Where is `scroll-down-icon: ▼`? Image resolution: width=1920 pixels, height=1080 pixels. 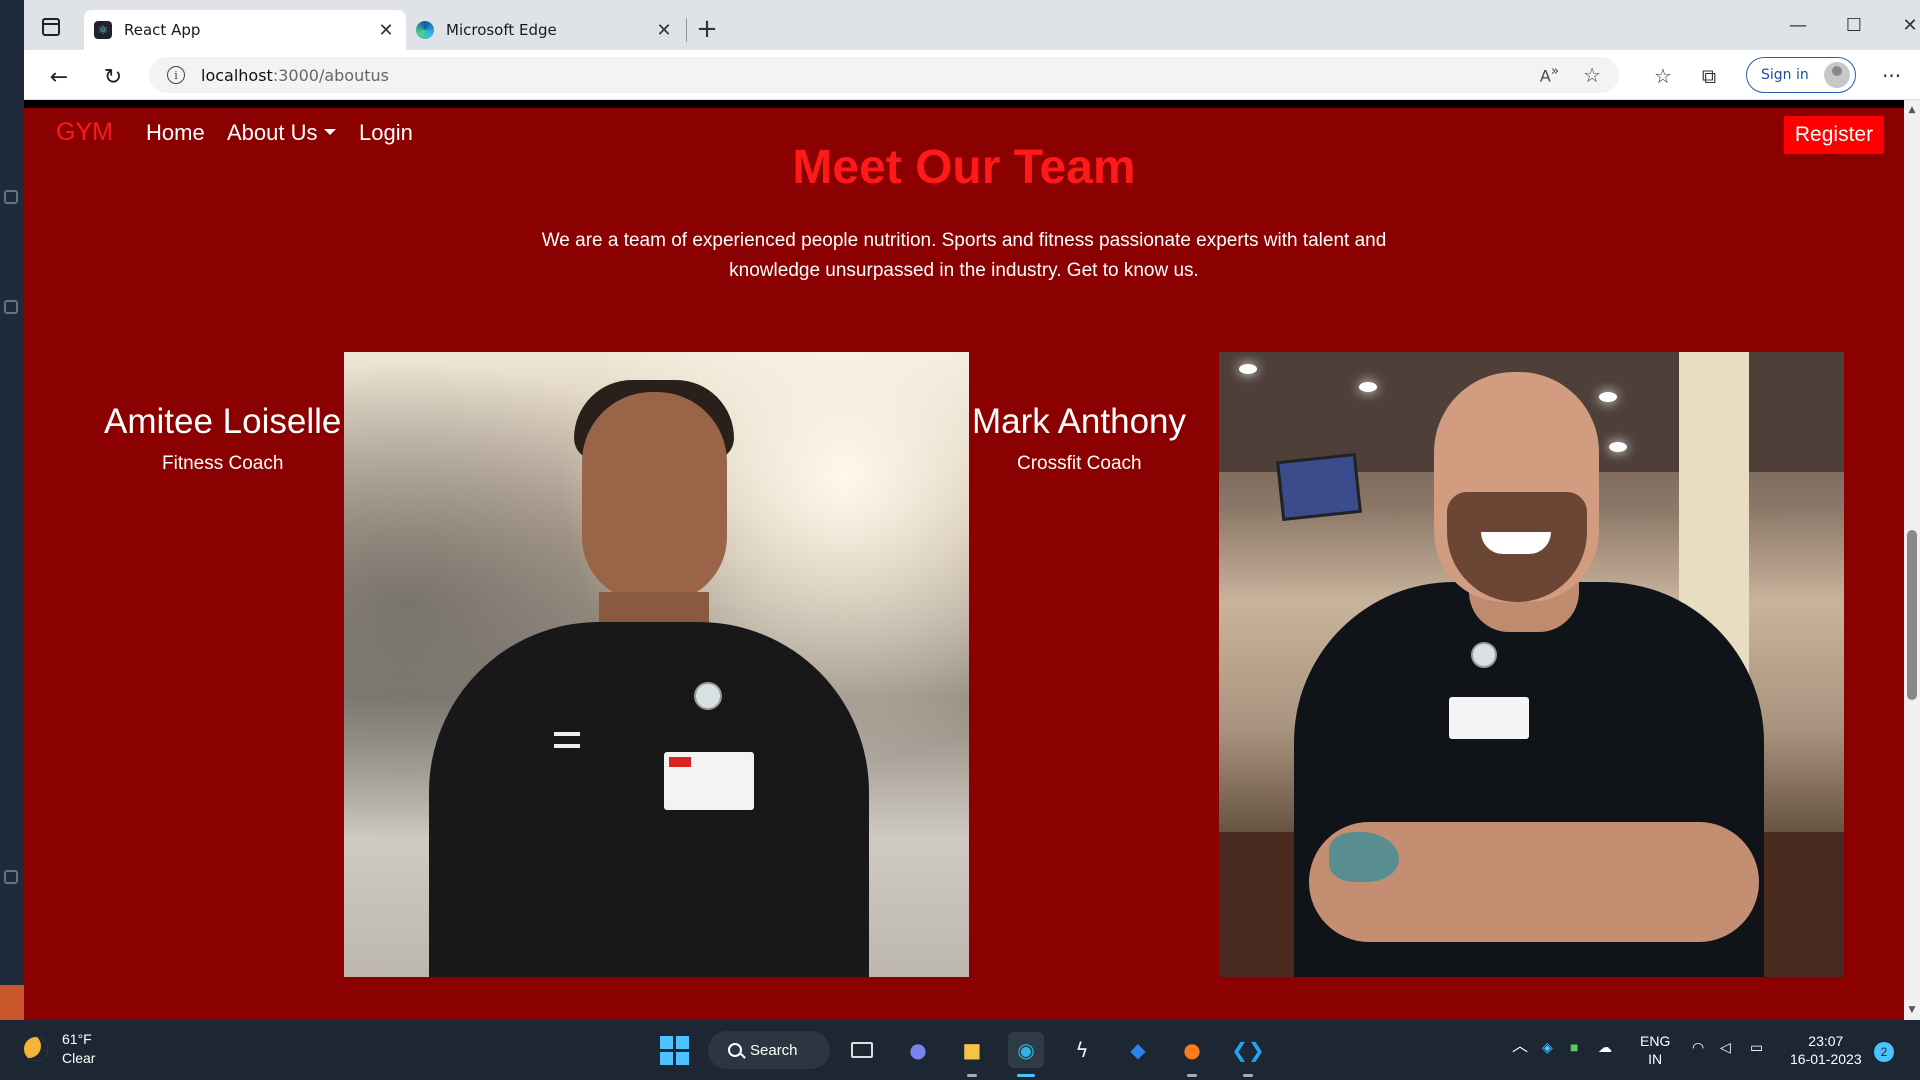
scroll-down-icon: ▼ is located at coordinates (1912, 1010).